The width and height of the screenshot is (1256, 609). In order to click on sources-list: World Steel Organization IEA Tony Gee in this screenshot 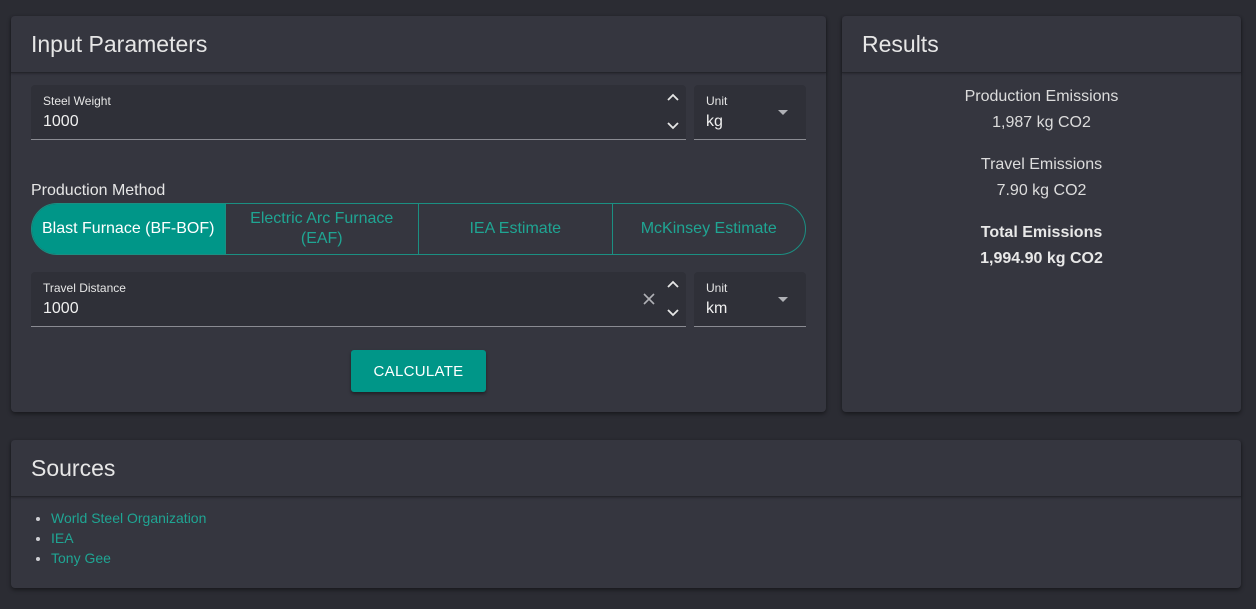, I will do `click(128, 540)`.